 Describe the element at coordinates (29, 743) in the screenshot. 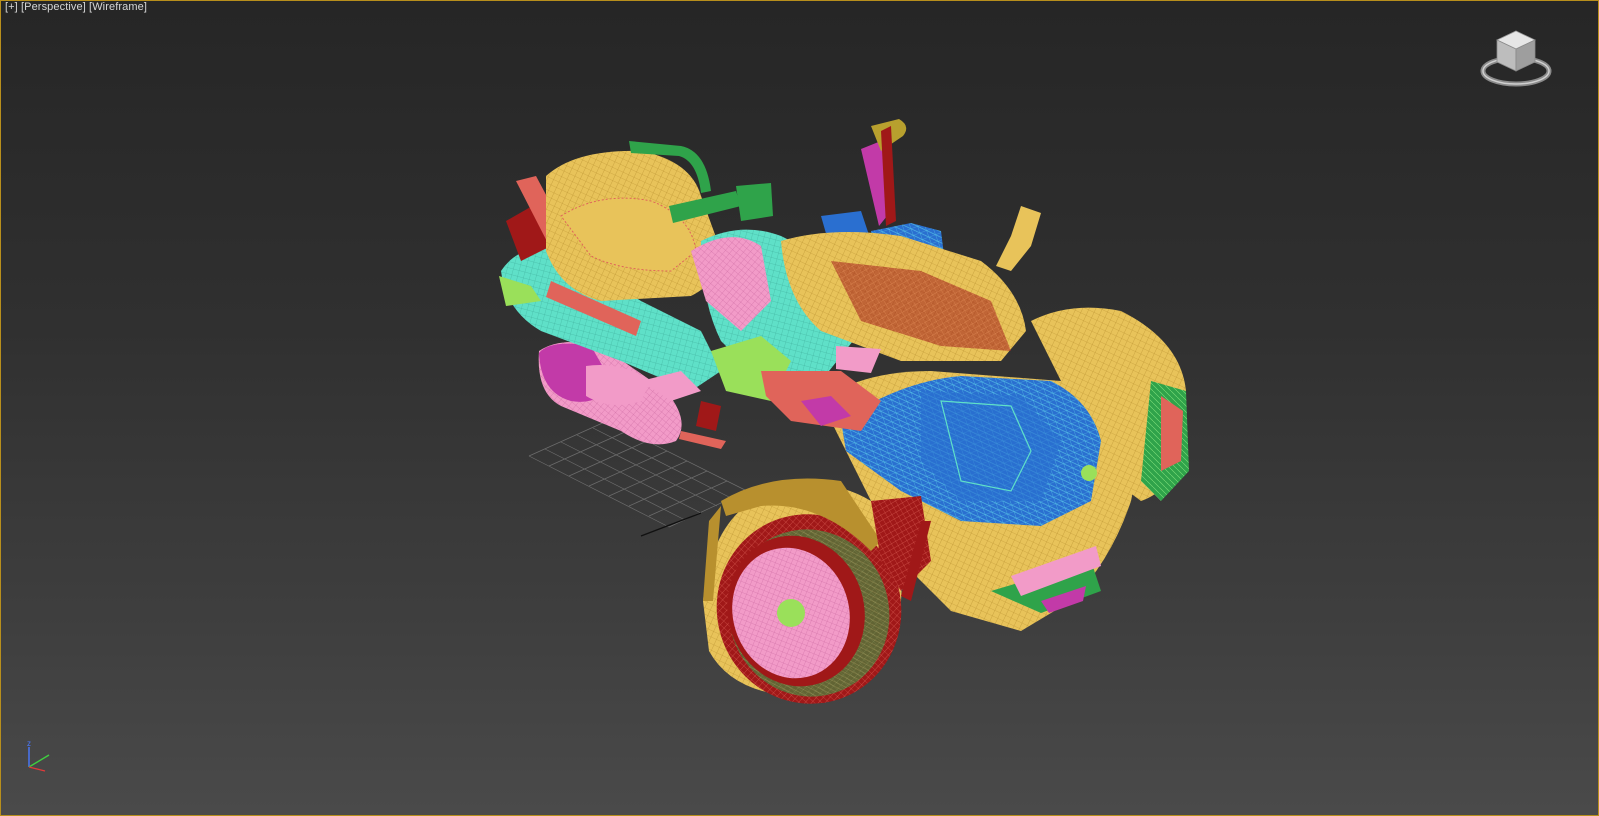

I see `axis-z-label: z` at that location.